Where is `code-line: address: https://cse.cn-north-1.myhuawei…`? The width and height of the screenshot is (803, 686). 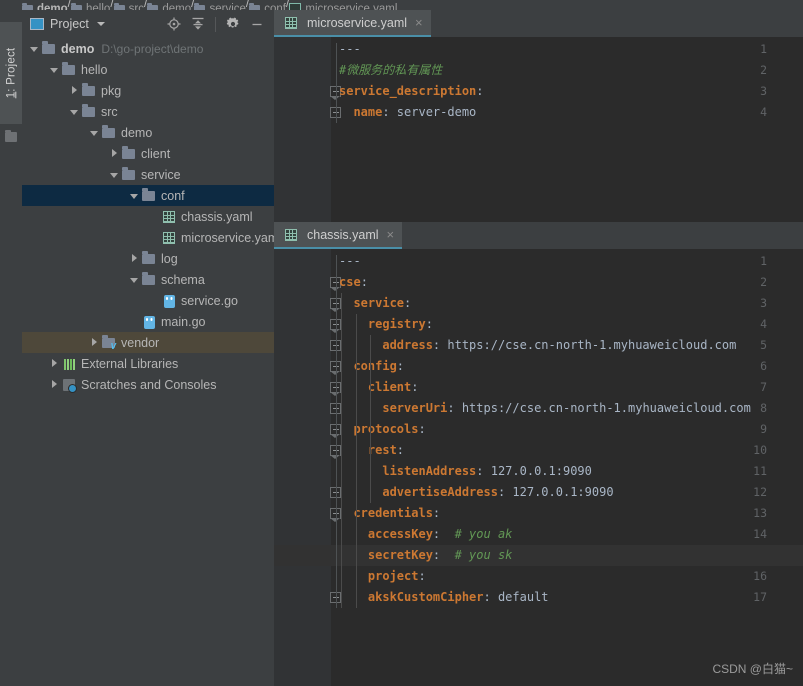
code-line: address: https://cse.cn-north-1.myhuawei… is located at coordinates (537, 345).